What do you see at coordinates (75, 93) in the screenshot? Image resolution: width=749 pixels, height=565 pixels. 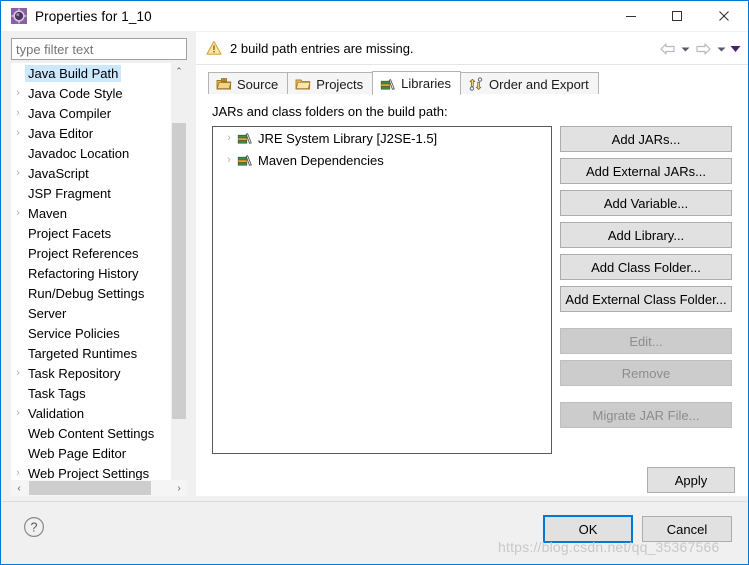 I see `sidebar-item-label: Java Code Style` at bounding box center [75, 93].